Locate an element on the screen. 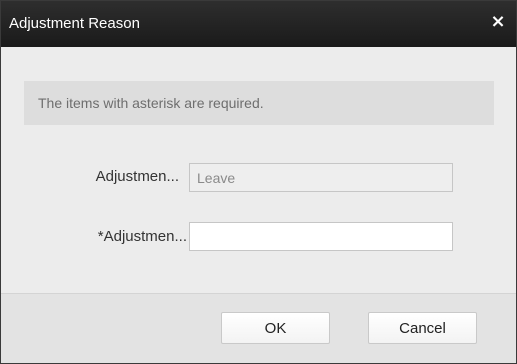  required-fields-notice: The items with asterisk are required. is located at coordinates (259, 103).